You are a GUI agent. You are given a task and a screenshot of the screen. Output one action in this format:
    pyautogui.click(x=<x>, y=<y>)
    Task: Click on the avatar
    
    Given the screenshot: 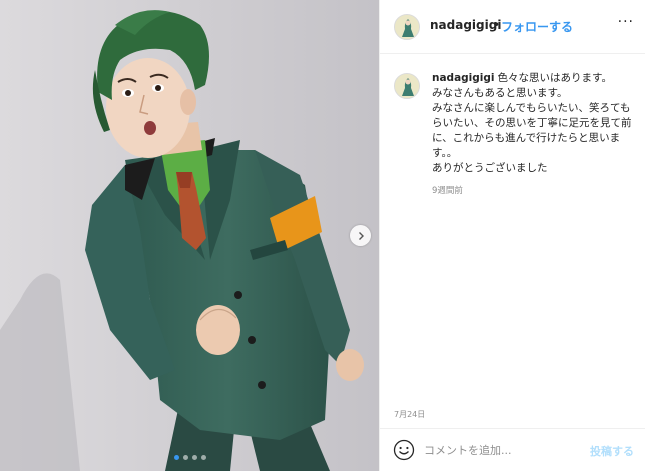 What is the action you would take?
    pyautogui.click(x=407, y=27)
    